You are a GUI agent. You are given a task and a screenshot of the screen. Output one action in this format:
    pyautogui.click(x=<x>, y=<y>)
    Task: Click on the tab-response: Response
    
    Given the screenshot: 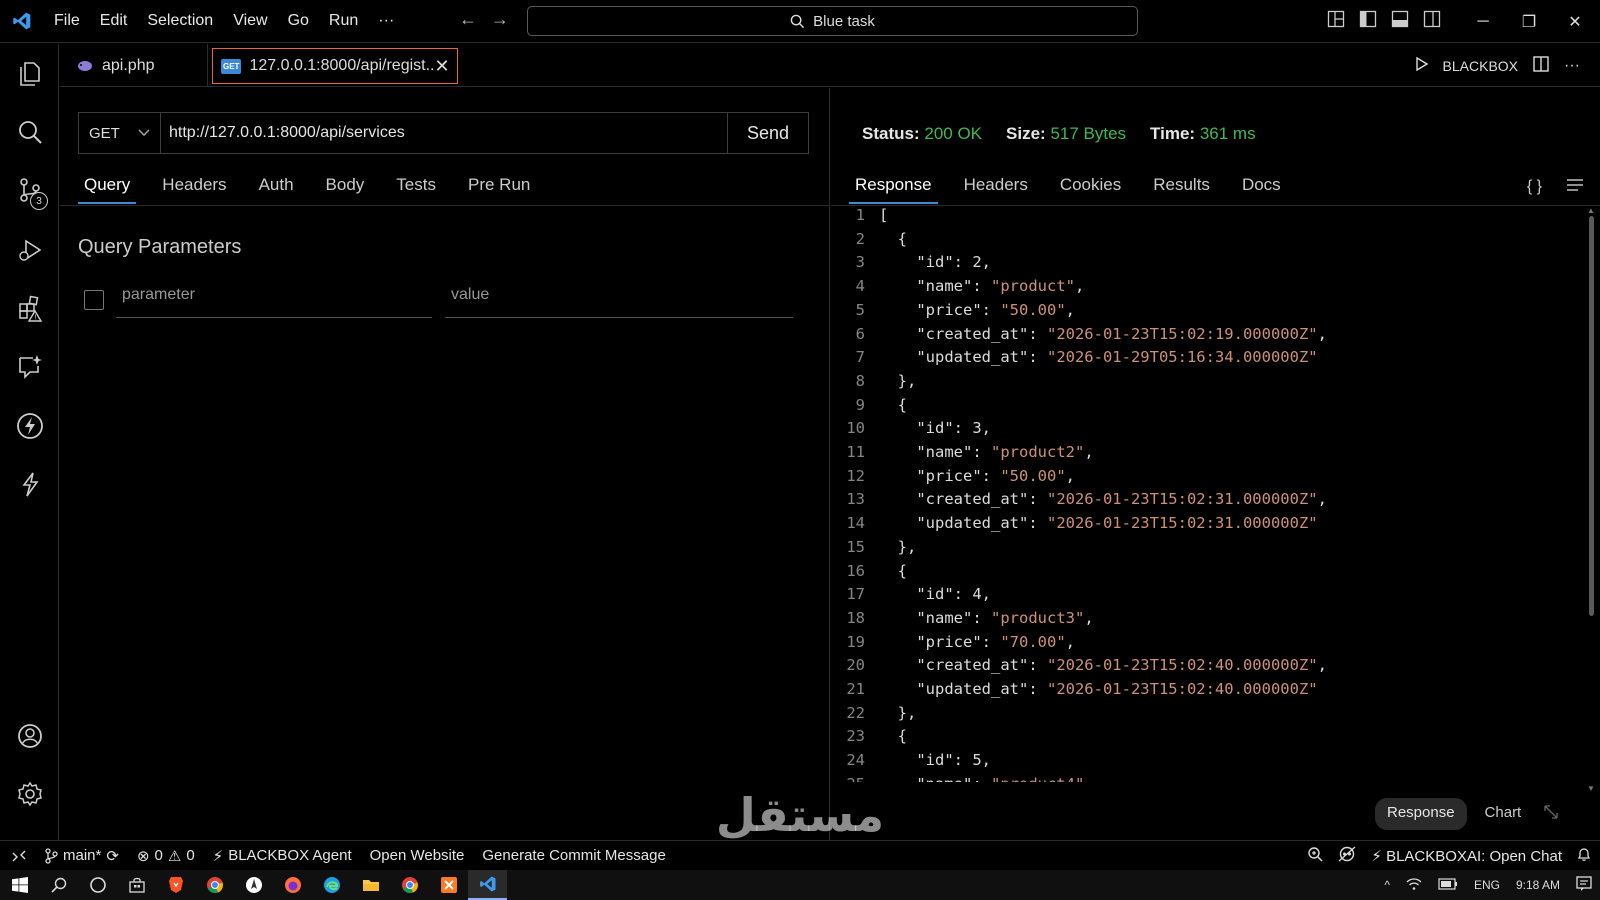 What is the action you would take?
    pyautogui.click(x=893, y=188)
    